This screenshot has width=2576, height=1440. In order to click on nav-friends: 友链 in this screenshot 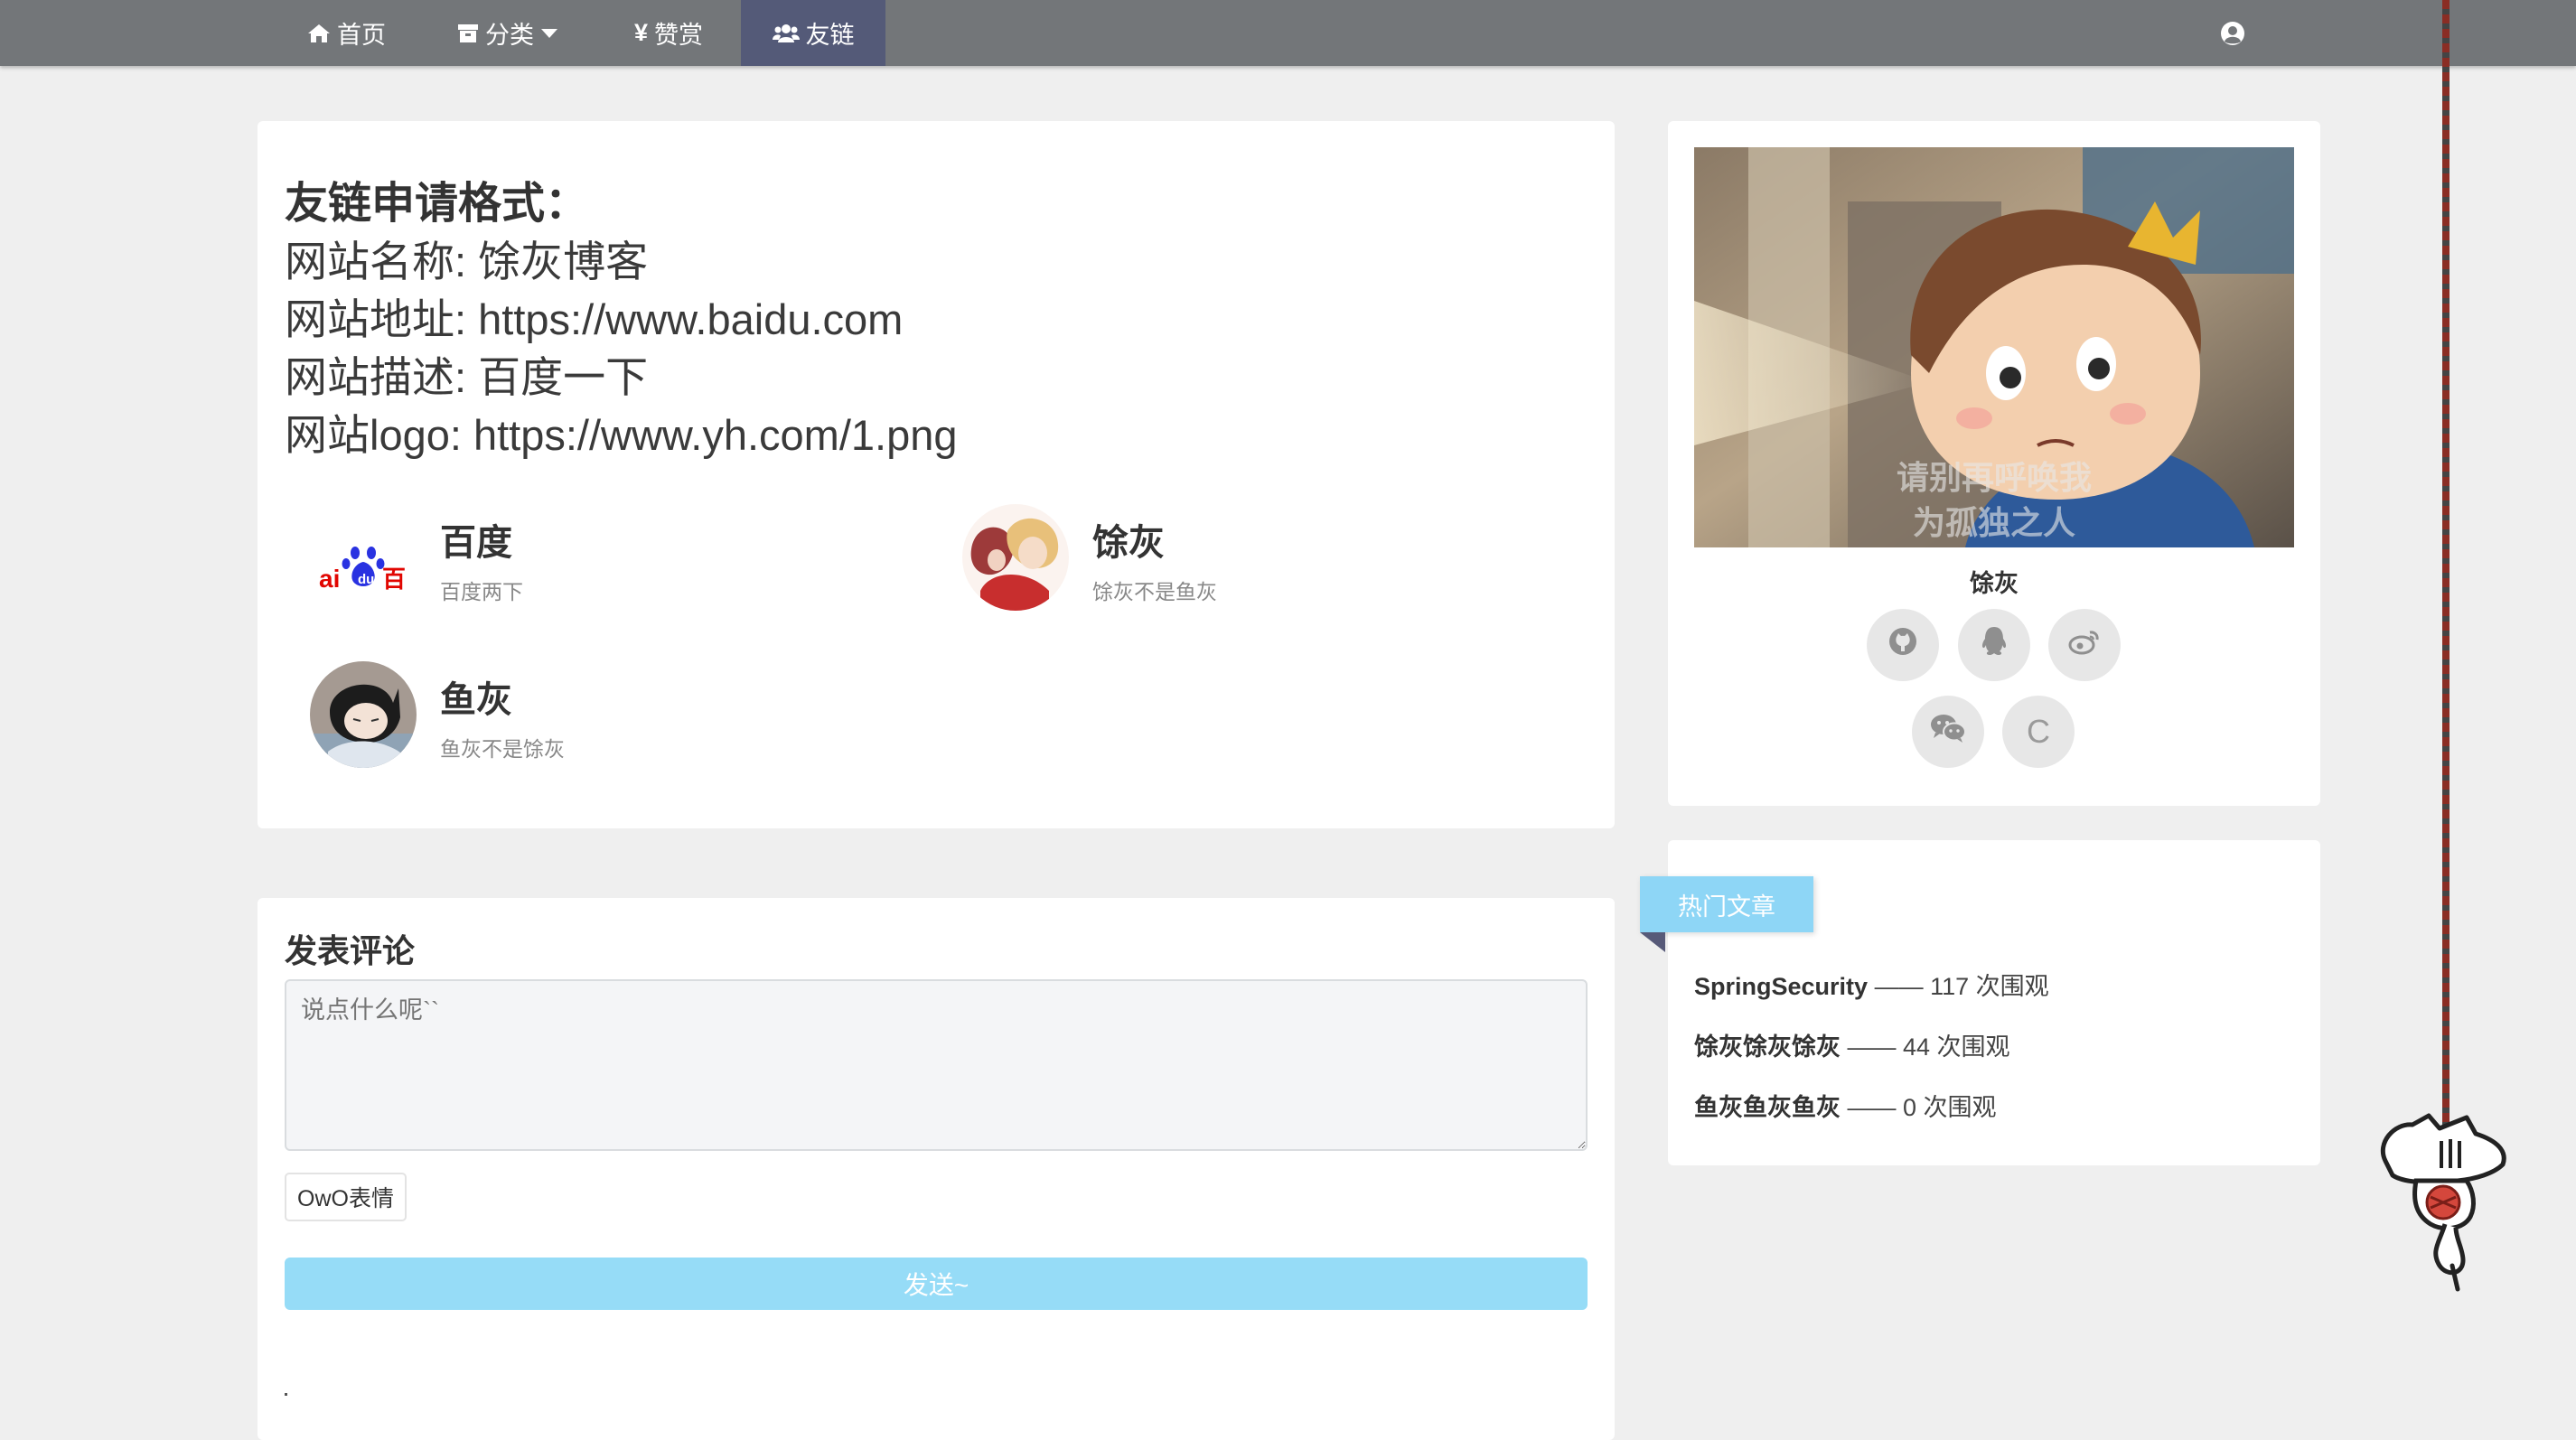, I will do `click(813, 33)`.